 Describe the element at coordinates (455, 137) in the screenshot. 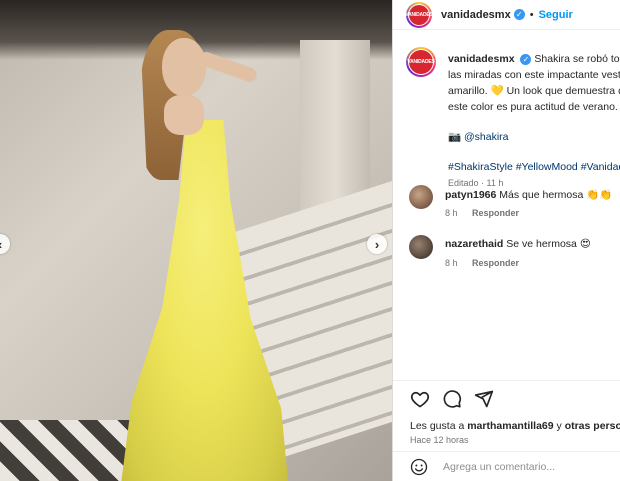

I see `camera-icon: 📷` at that location.